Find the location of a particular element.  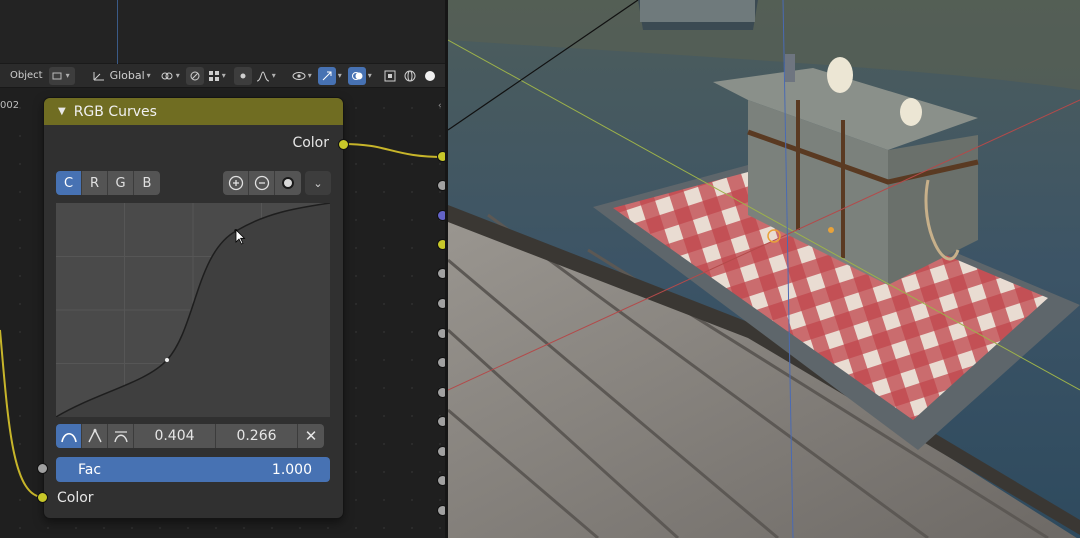

zoom-out-icon is located at coordinates (261, 183).